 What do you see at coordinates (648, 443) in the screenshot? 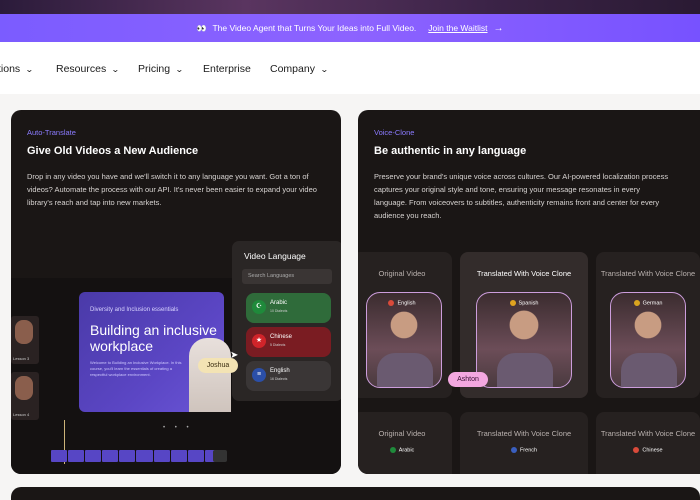
I see `video-translated-chinese: Translated With Voice Clone Chinese` at bounding box center [648, 443].